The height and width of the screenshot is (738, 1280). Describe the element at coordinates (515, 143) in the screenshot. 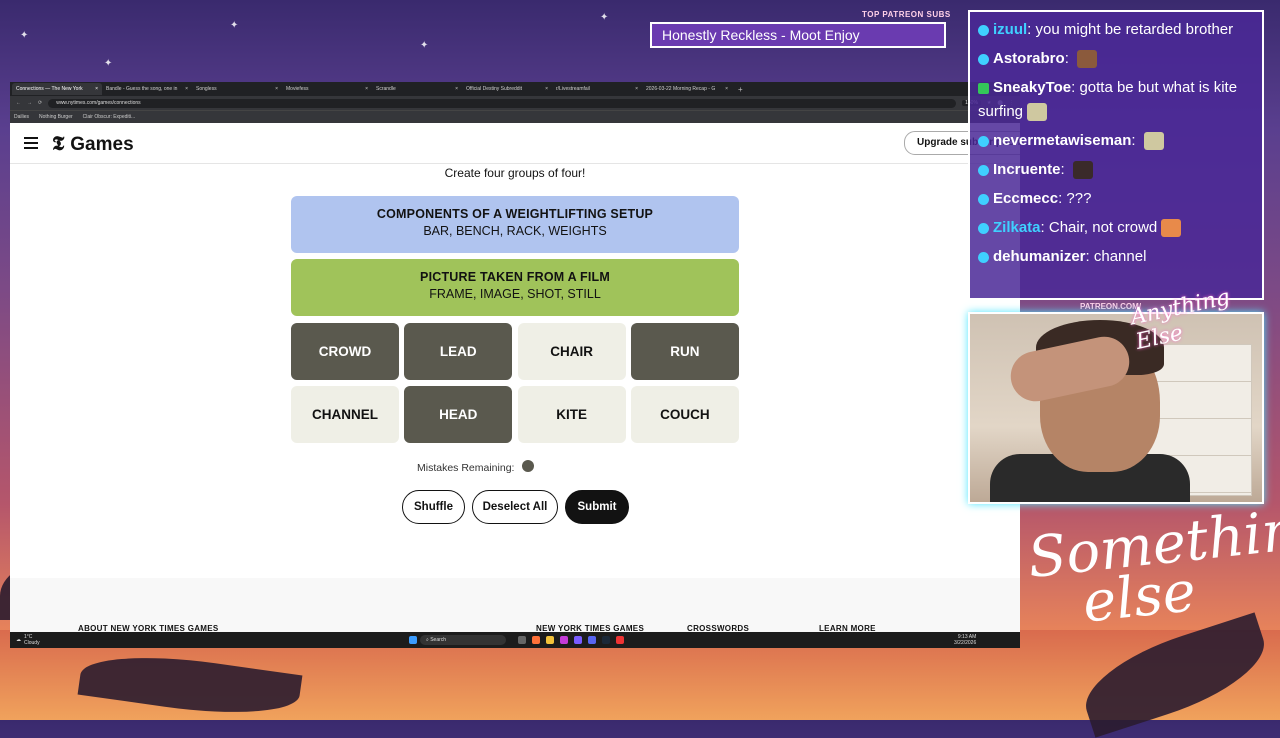

I see `site-header: 𝕿Games Upgrade subscription` at that location.